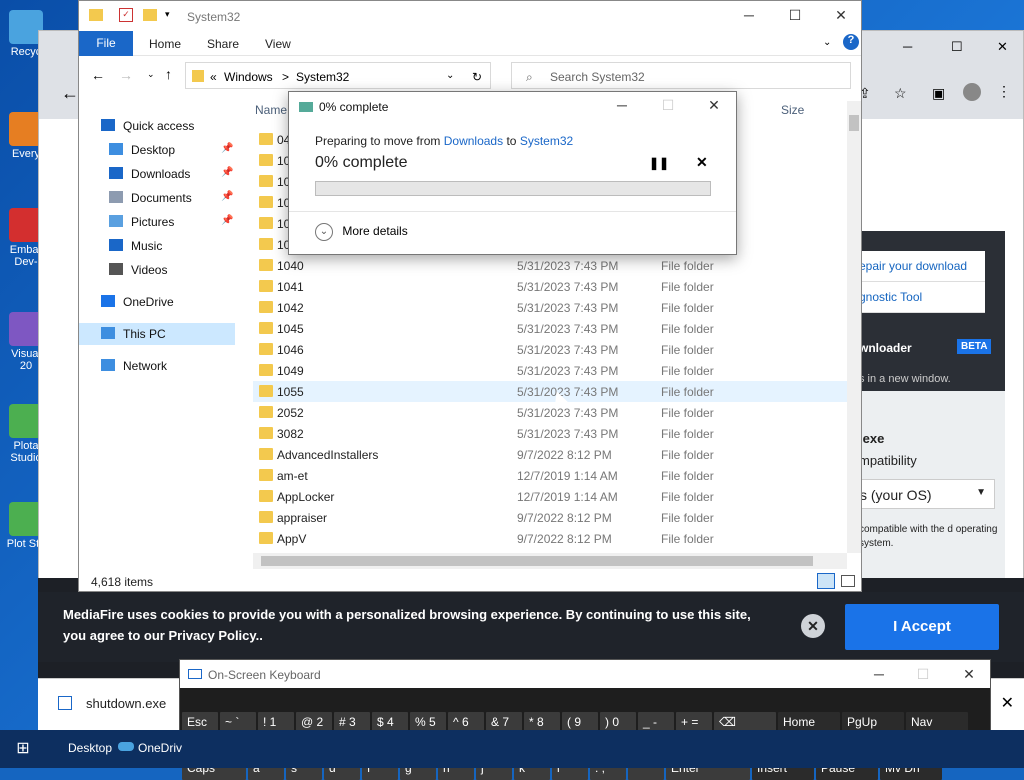  Describe the element at coordinates (106, 43) in the screenshot. I see `tab-file: File` at that location.